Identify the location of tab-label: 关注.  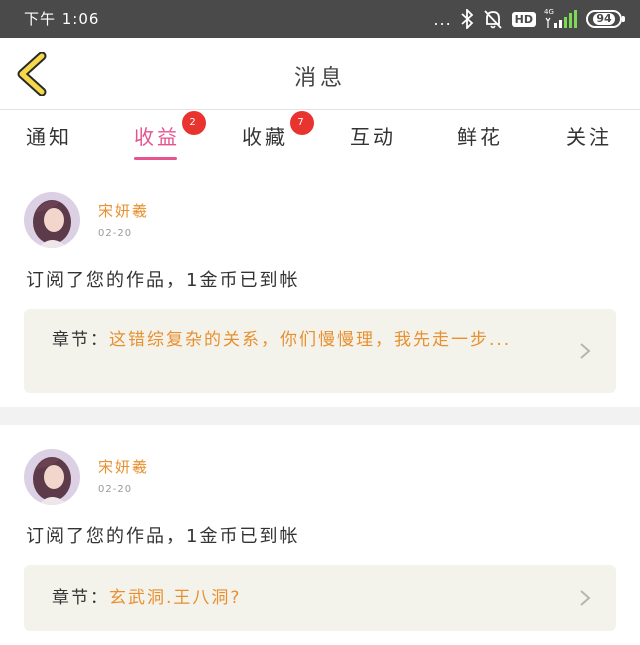
(589, 137).